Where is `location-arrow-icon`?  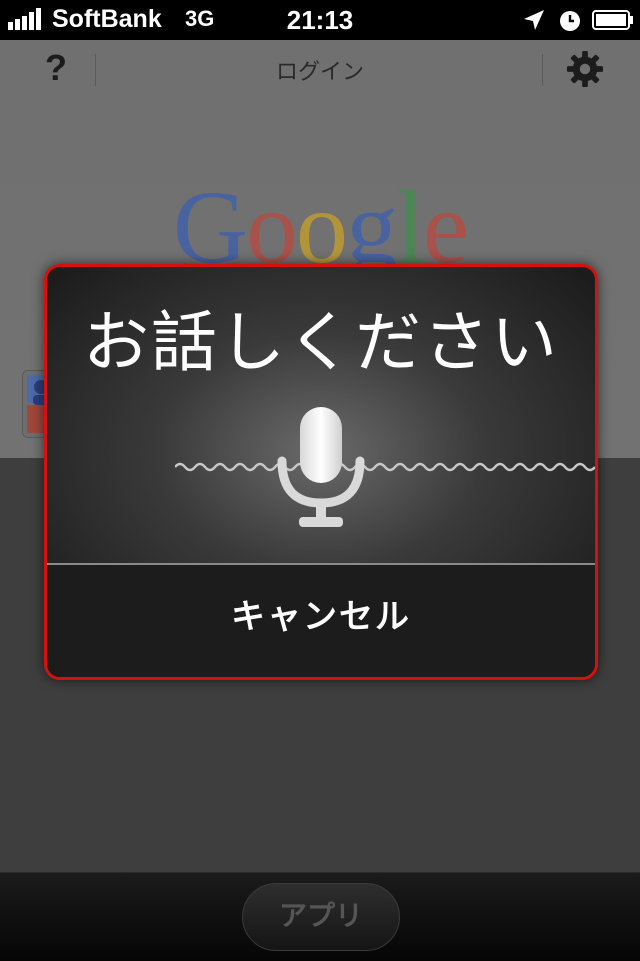
location-arrow-icon is located at coordinates (534, 20).